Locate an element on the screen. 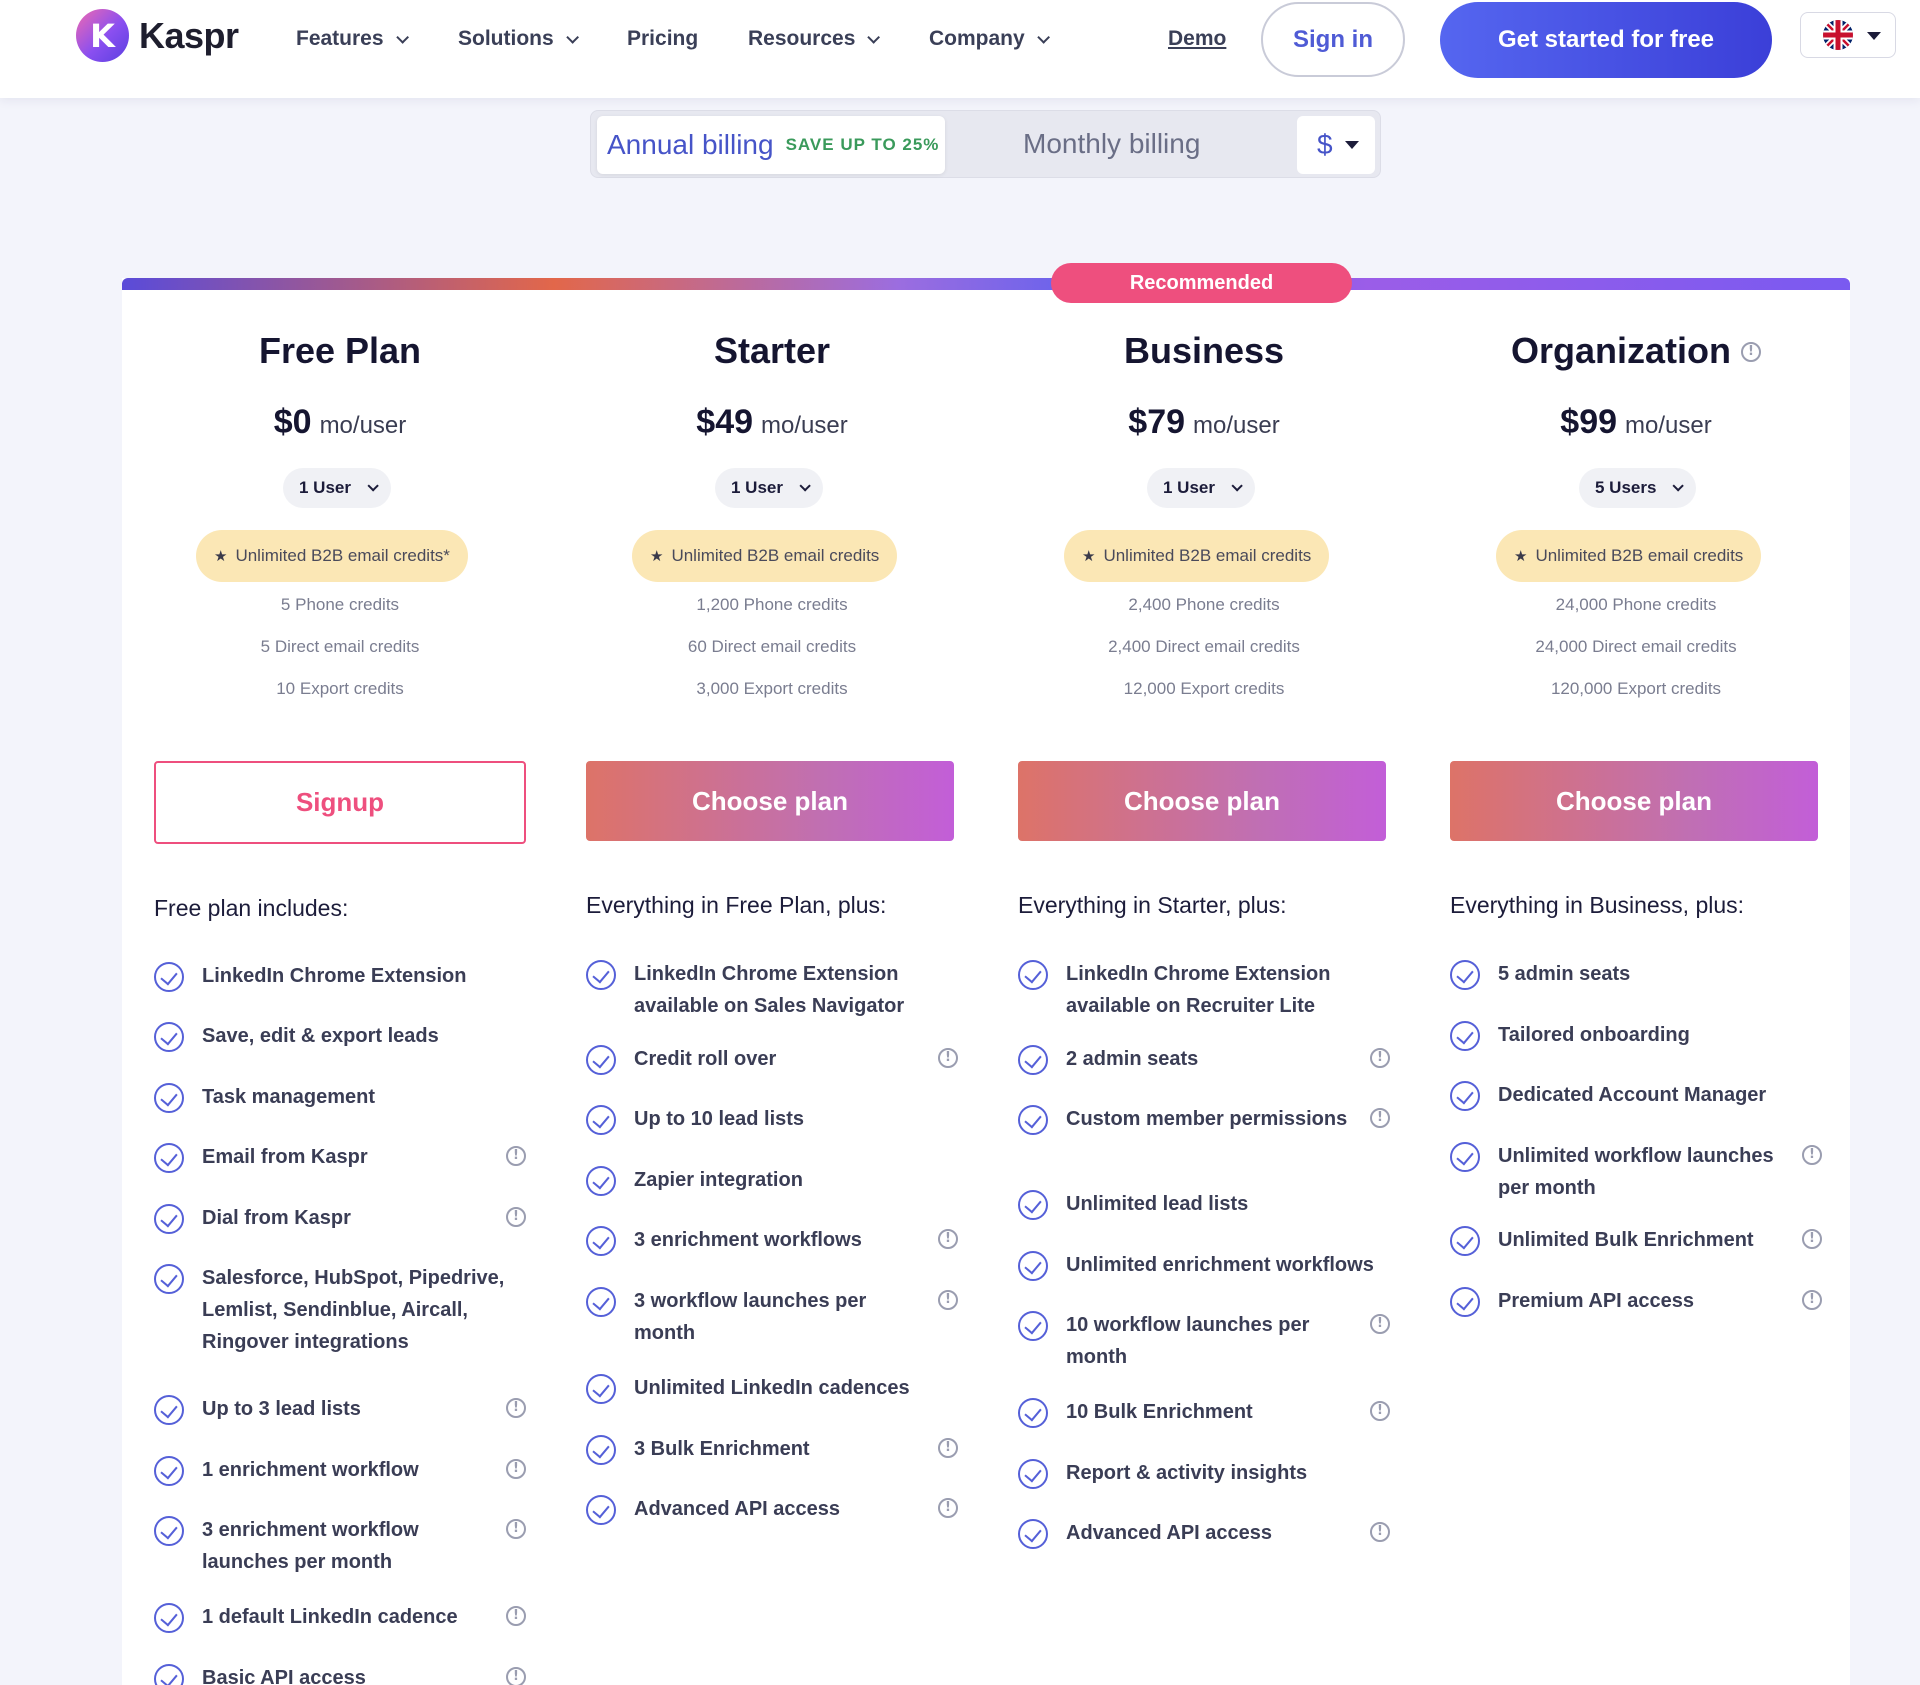 Image resolution: width=1920 pixels, height=1685 pixels. feature-label: Unlimited Bulk Enrichment is located at coordinates (1626, 1240).